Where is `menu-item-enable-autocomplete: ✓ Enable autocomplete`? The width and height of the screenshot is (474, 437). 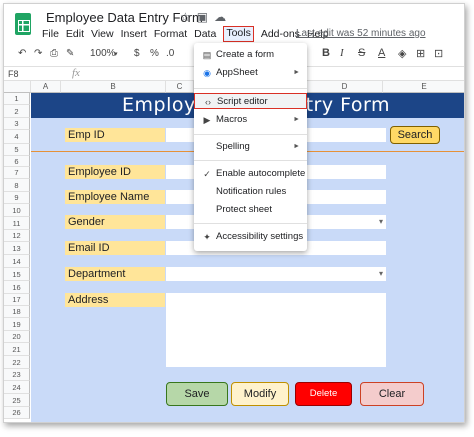 menu-item-enable-autocomplete: ✓ Enable autocomplete is located at coordinates (250, 174).